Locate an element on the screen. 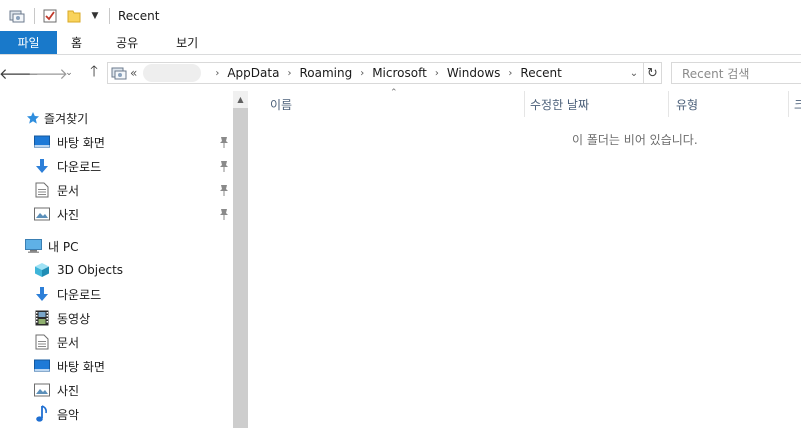 This screenshot has height=428, width=801. recent-locations-dropdown: ⌄ is located at coordinates (69, 73).